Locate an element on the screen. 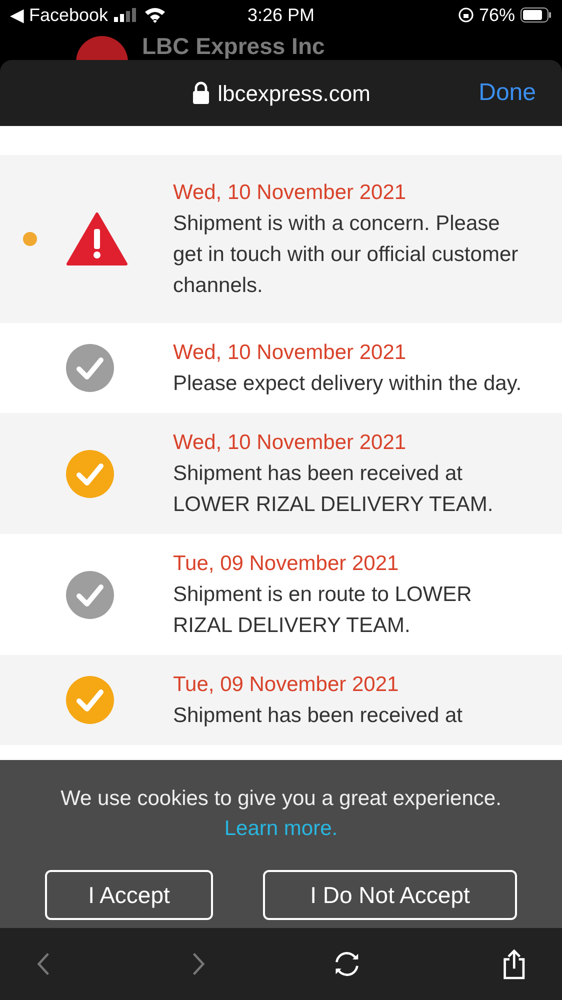 This screenshot has width=562, height=1000. learn-more-link: Learn more. is located at coordinates (281, 829).